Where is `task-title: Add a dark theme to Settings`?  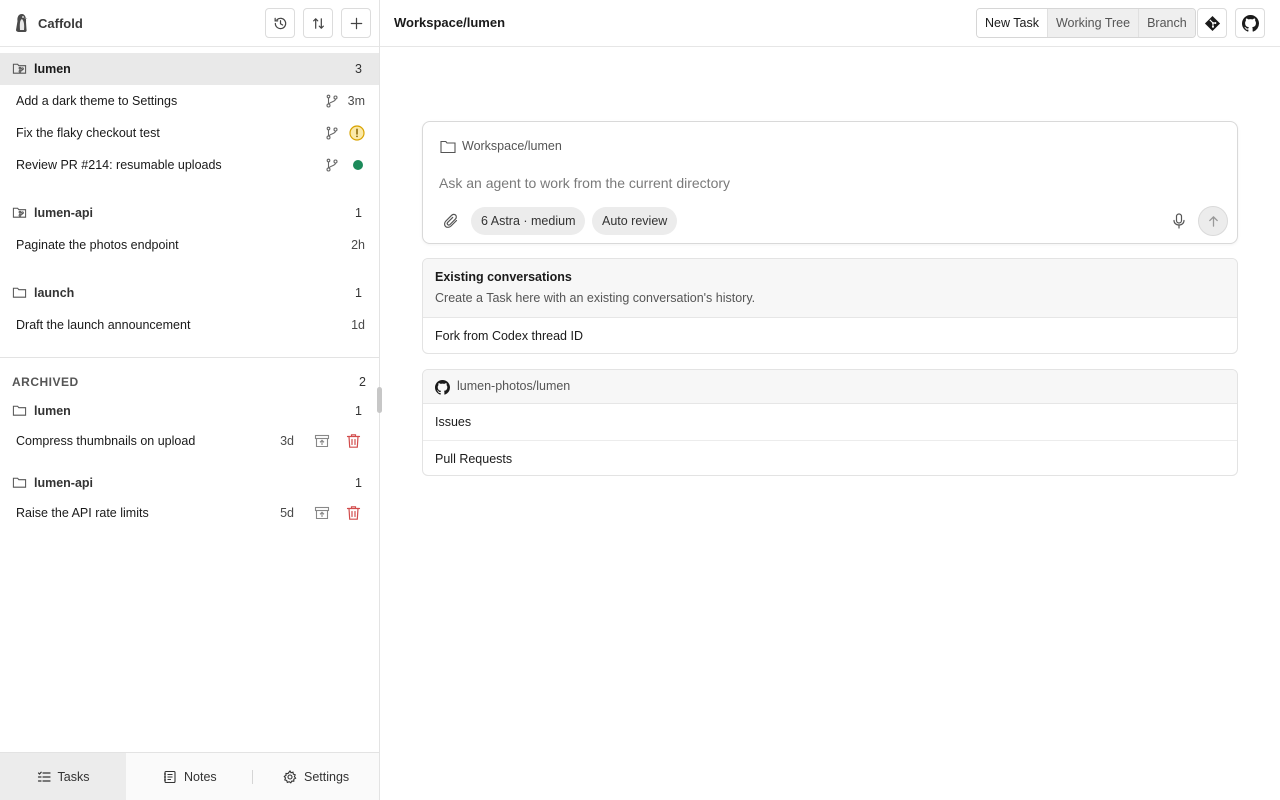 task-title: Add a dark theme to Settings is located at coordinates (97, 101).